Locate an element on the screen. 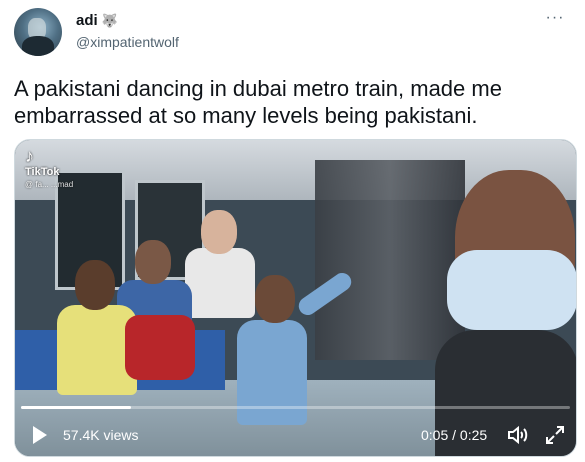  video-time: 0:05 / 0:25 is located at coordinates (454, 435).